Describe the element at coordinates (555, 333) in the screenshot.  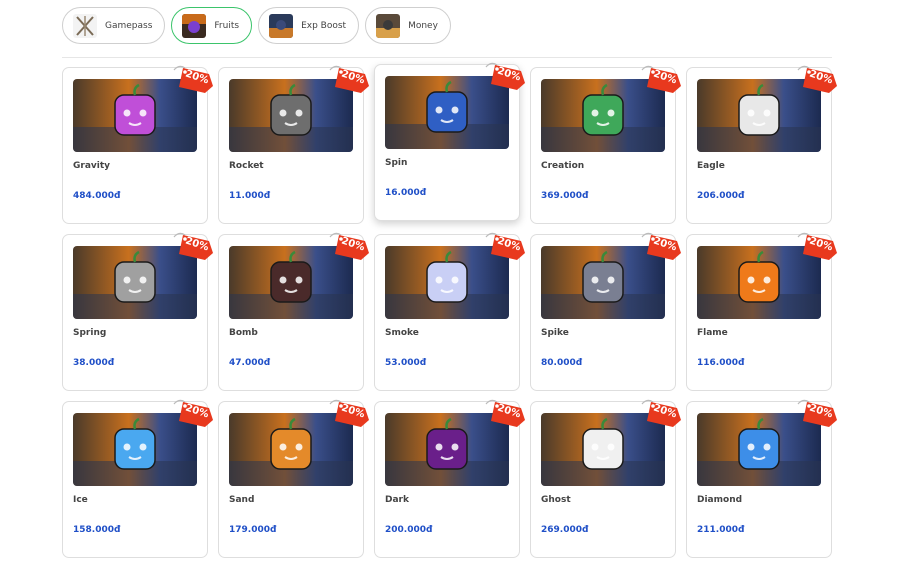
I see `product-name: Spike` at that location.